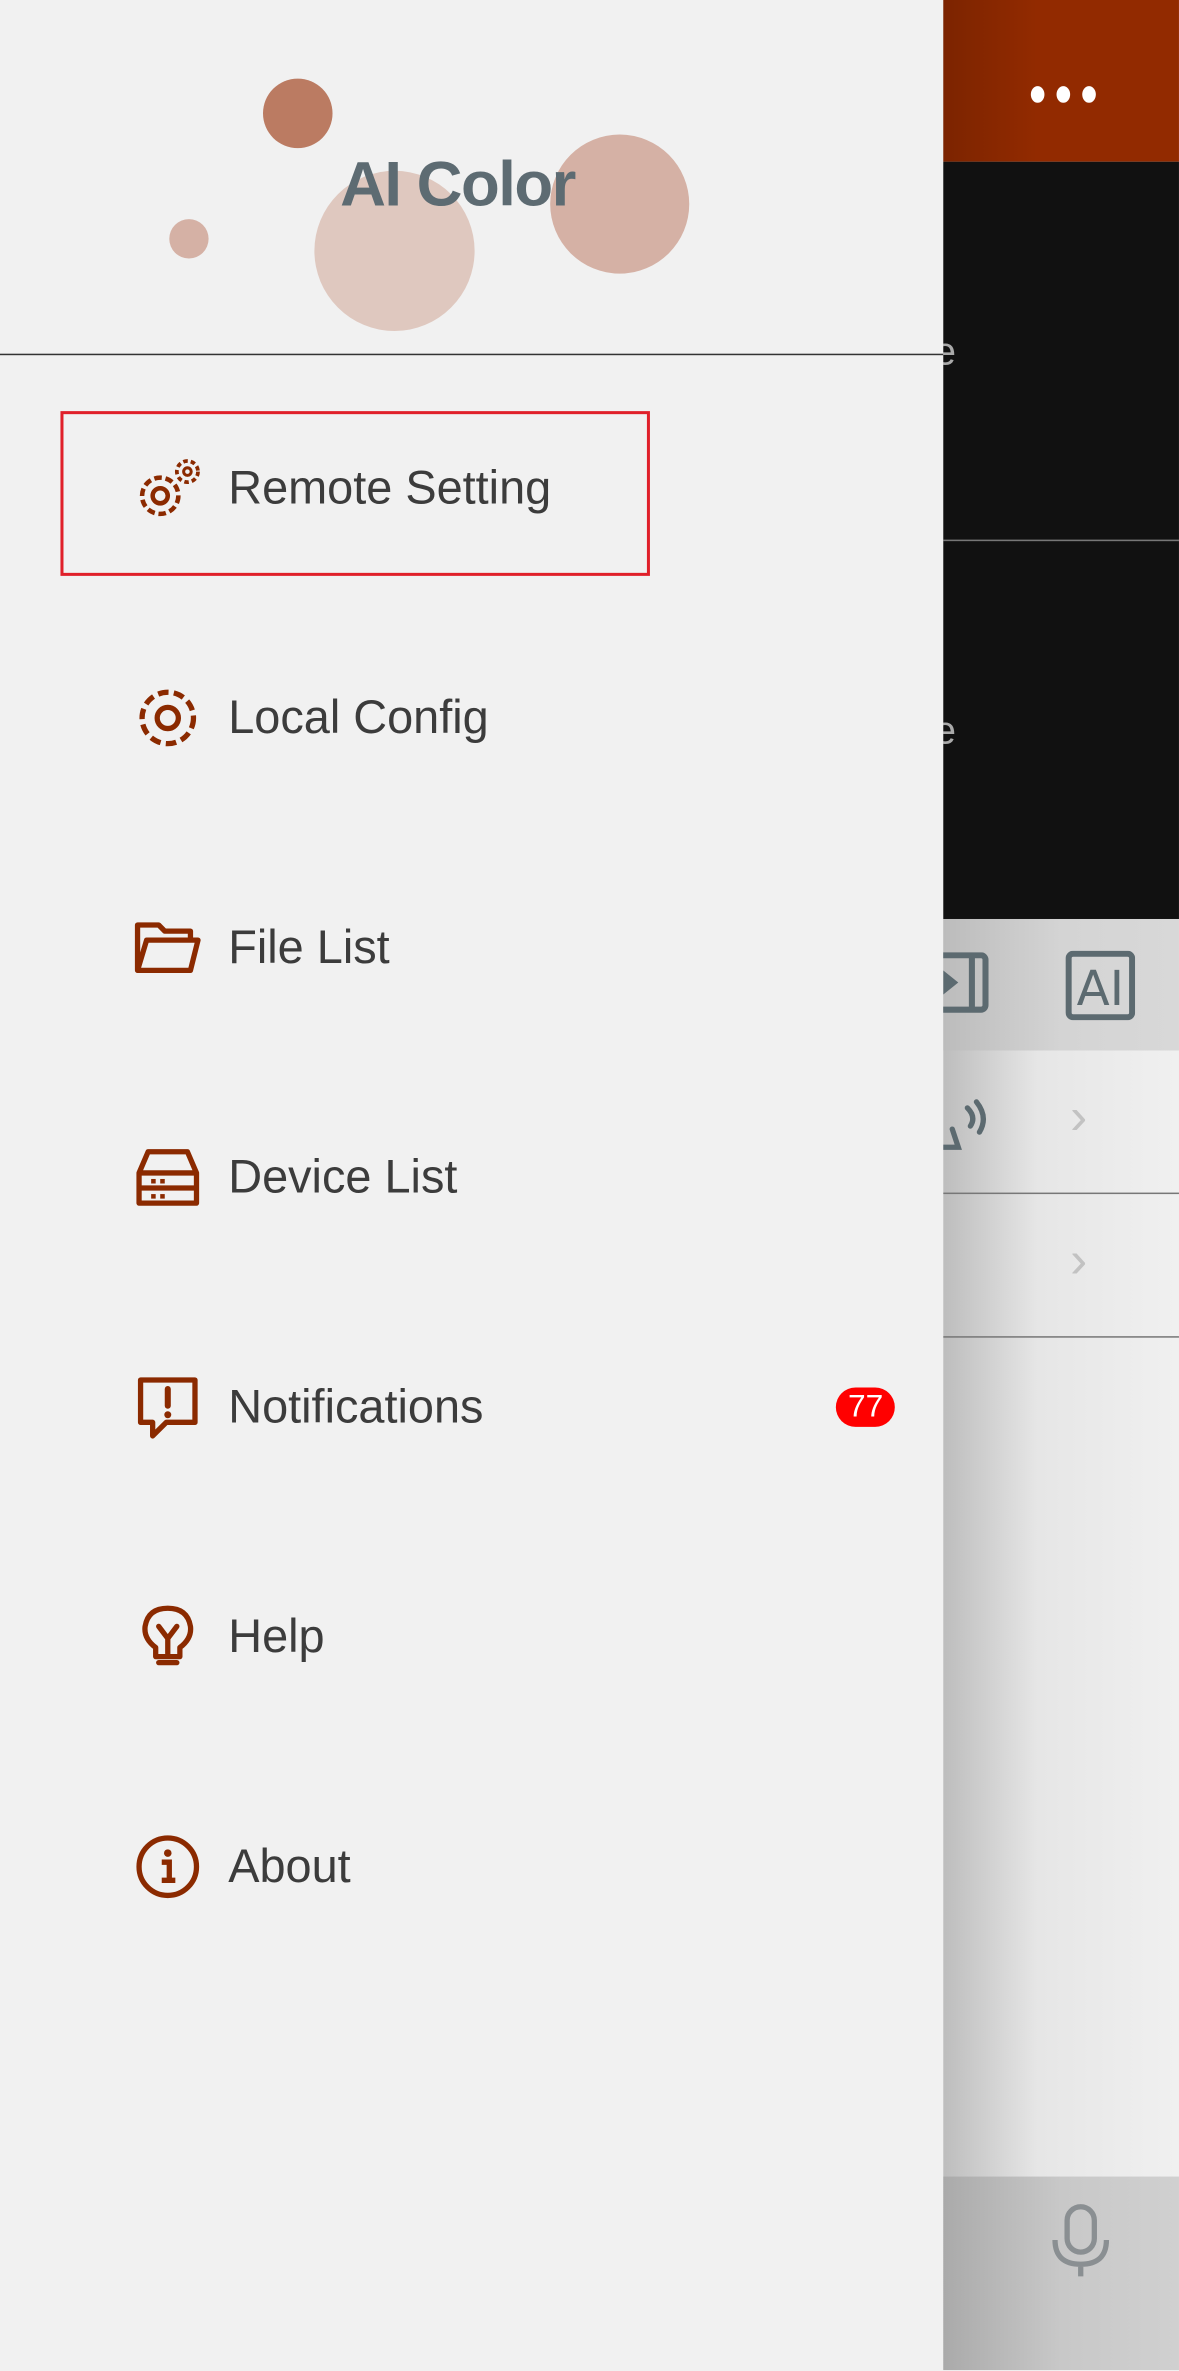 The image size is (1179, 2371). What do you see at coordinates (168, 1635) in the screenshot?
I see `lightbulb-icon` at bounding box center [168, 1635].